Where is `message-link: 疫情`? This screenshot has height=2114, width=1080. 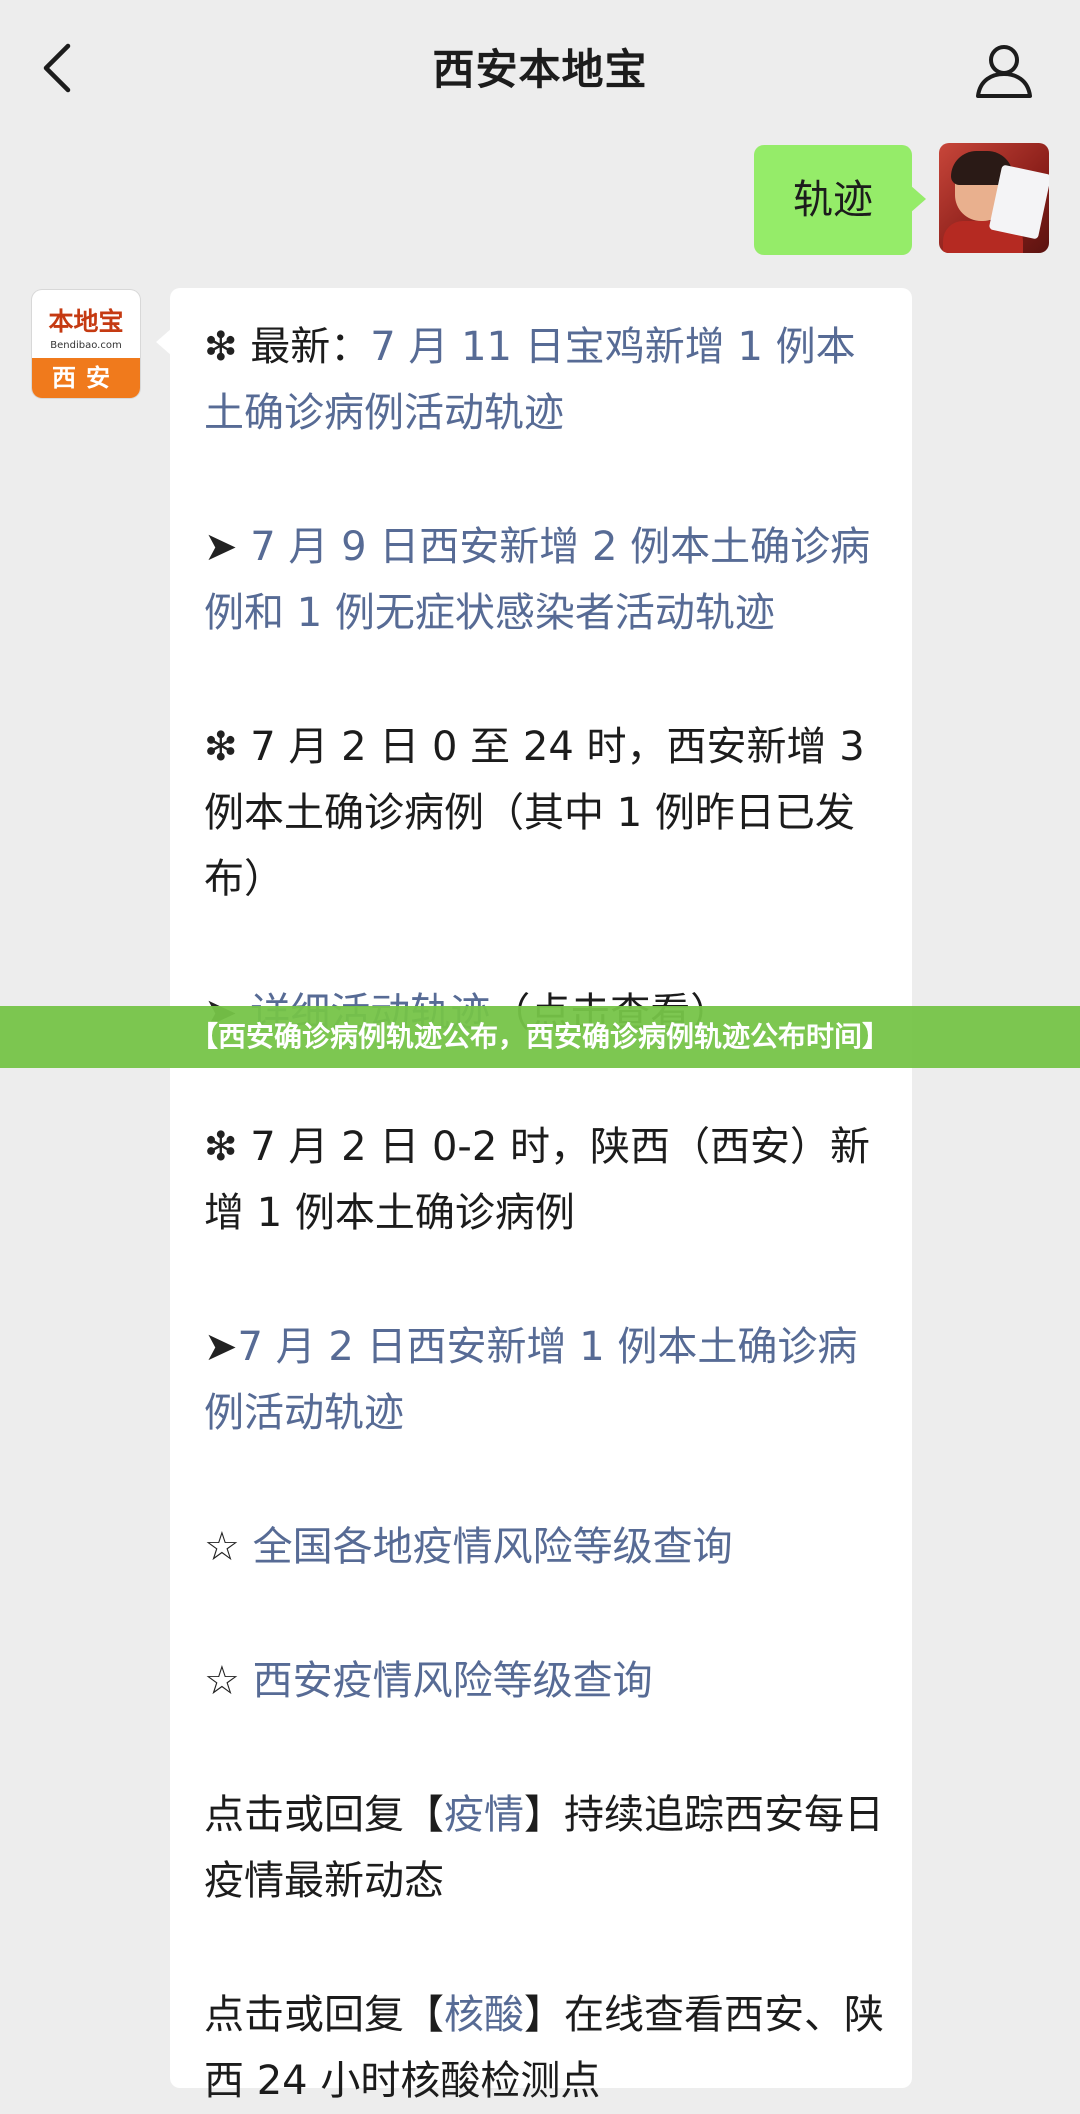
message-link: 疫情 is located at coordinates (484, 1815).